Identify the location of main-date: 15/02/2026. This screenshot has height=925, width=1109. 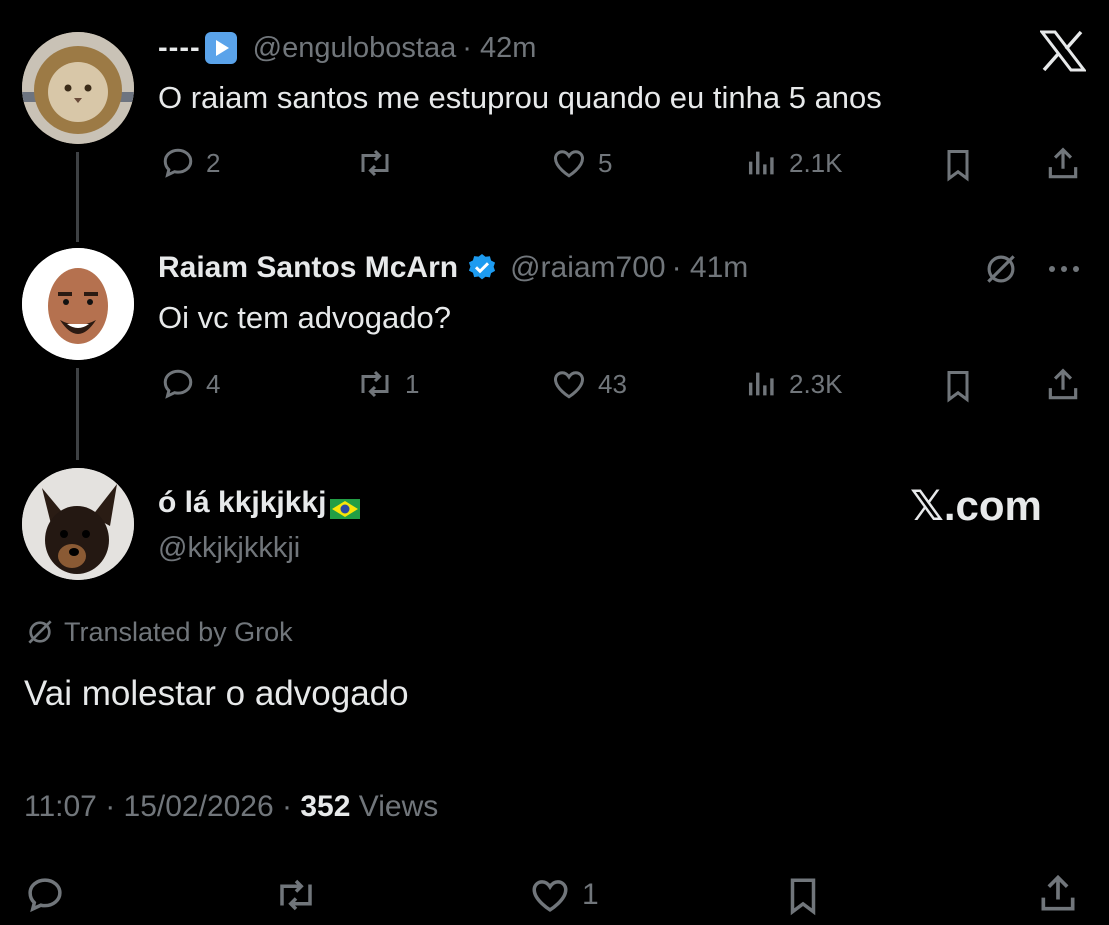
(199, 806).